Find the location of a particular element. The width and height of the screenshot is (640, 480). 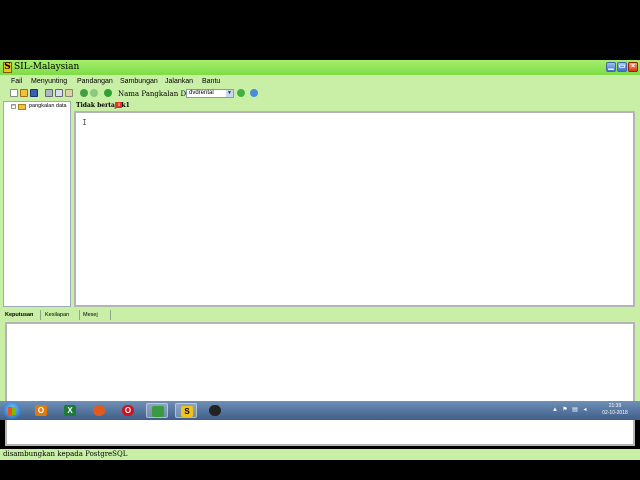

taskbar-firefox is located at coordinates (99, 410).